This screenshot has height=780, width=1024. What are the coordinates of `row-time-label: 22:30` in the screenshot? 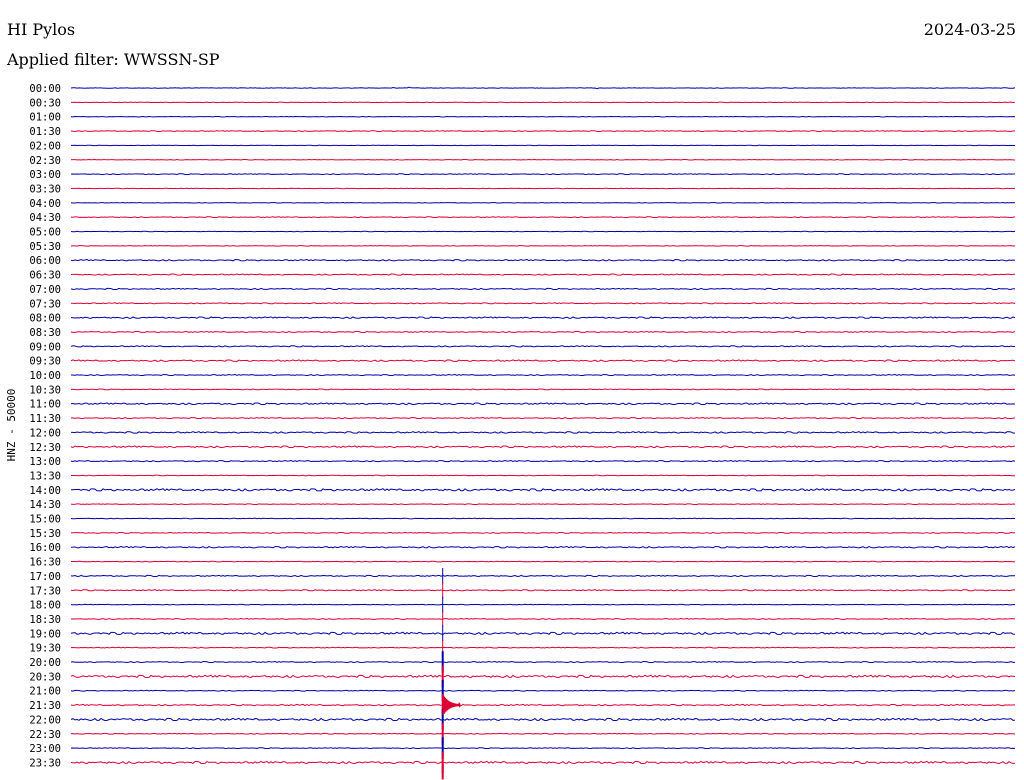 It's located at (45, 735).